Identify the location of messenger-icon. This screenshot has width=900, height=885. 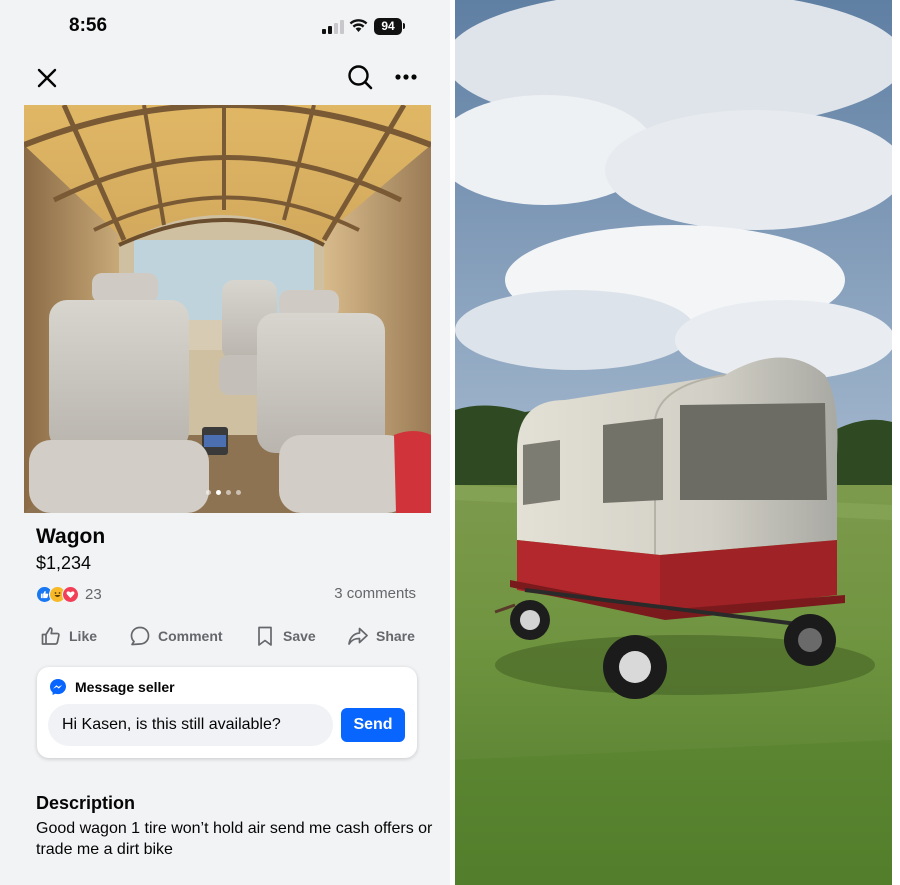
(58, 687).